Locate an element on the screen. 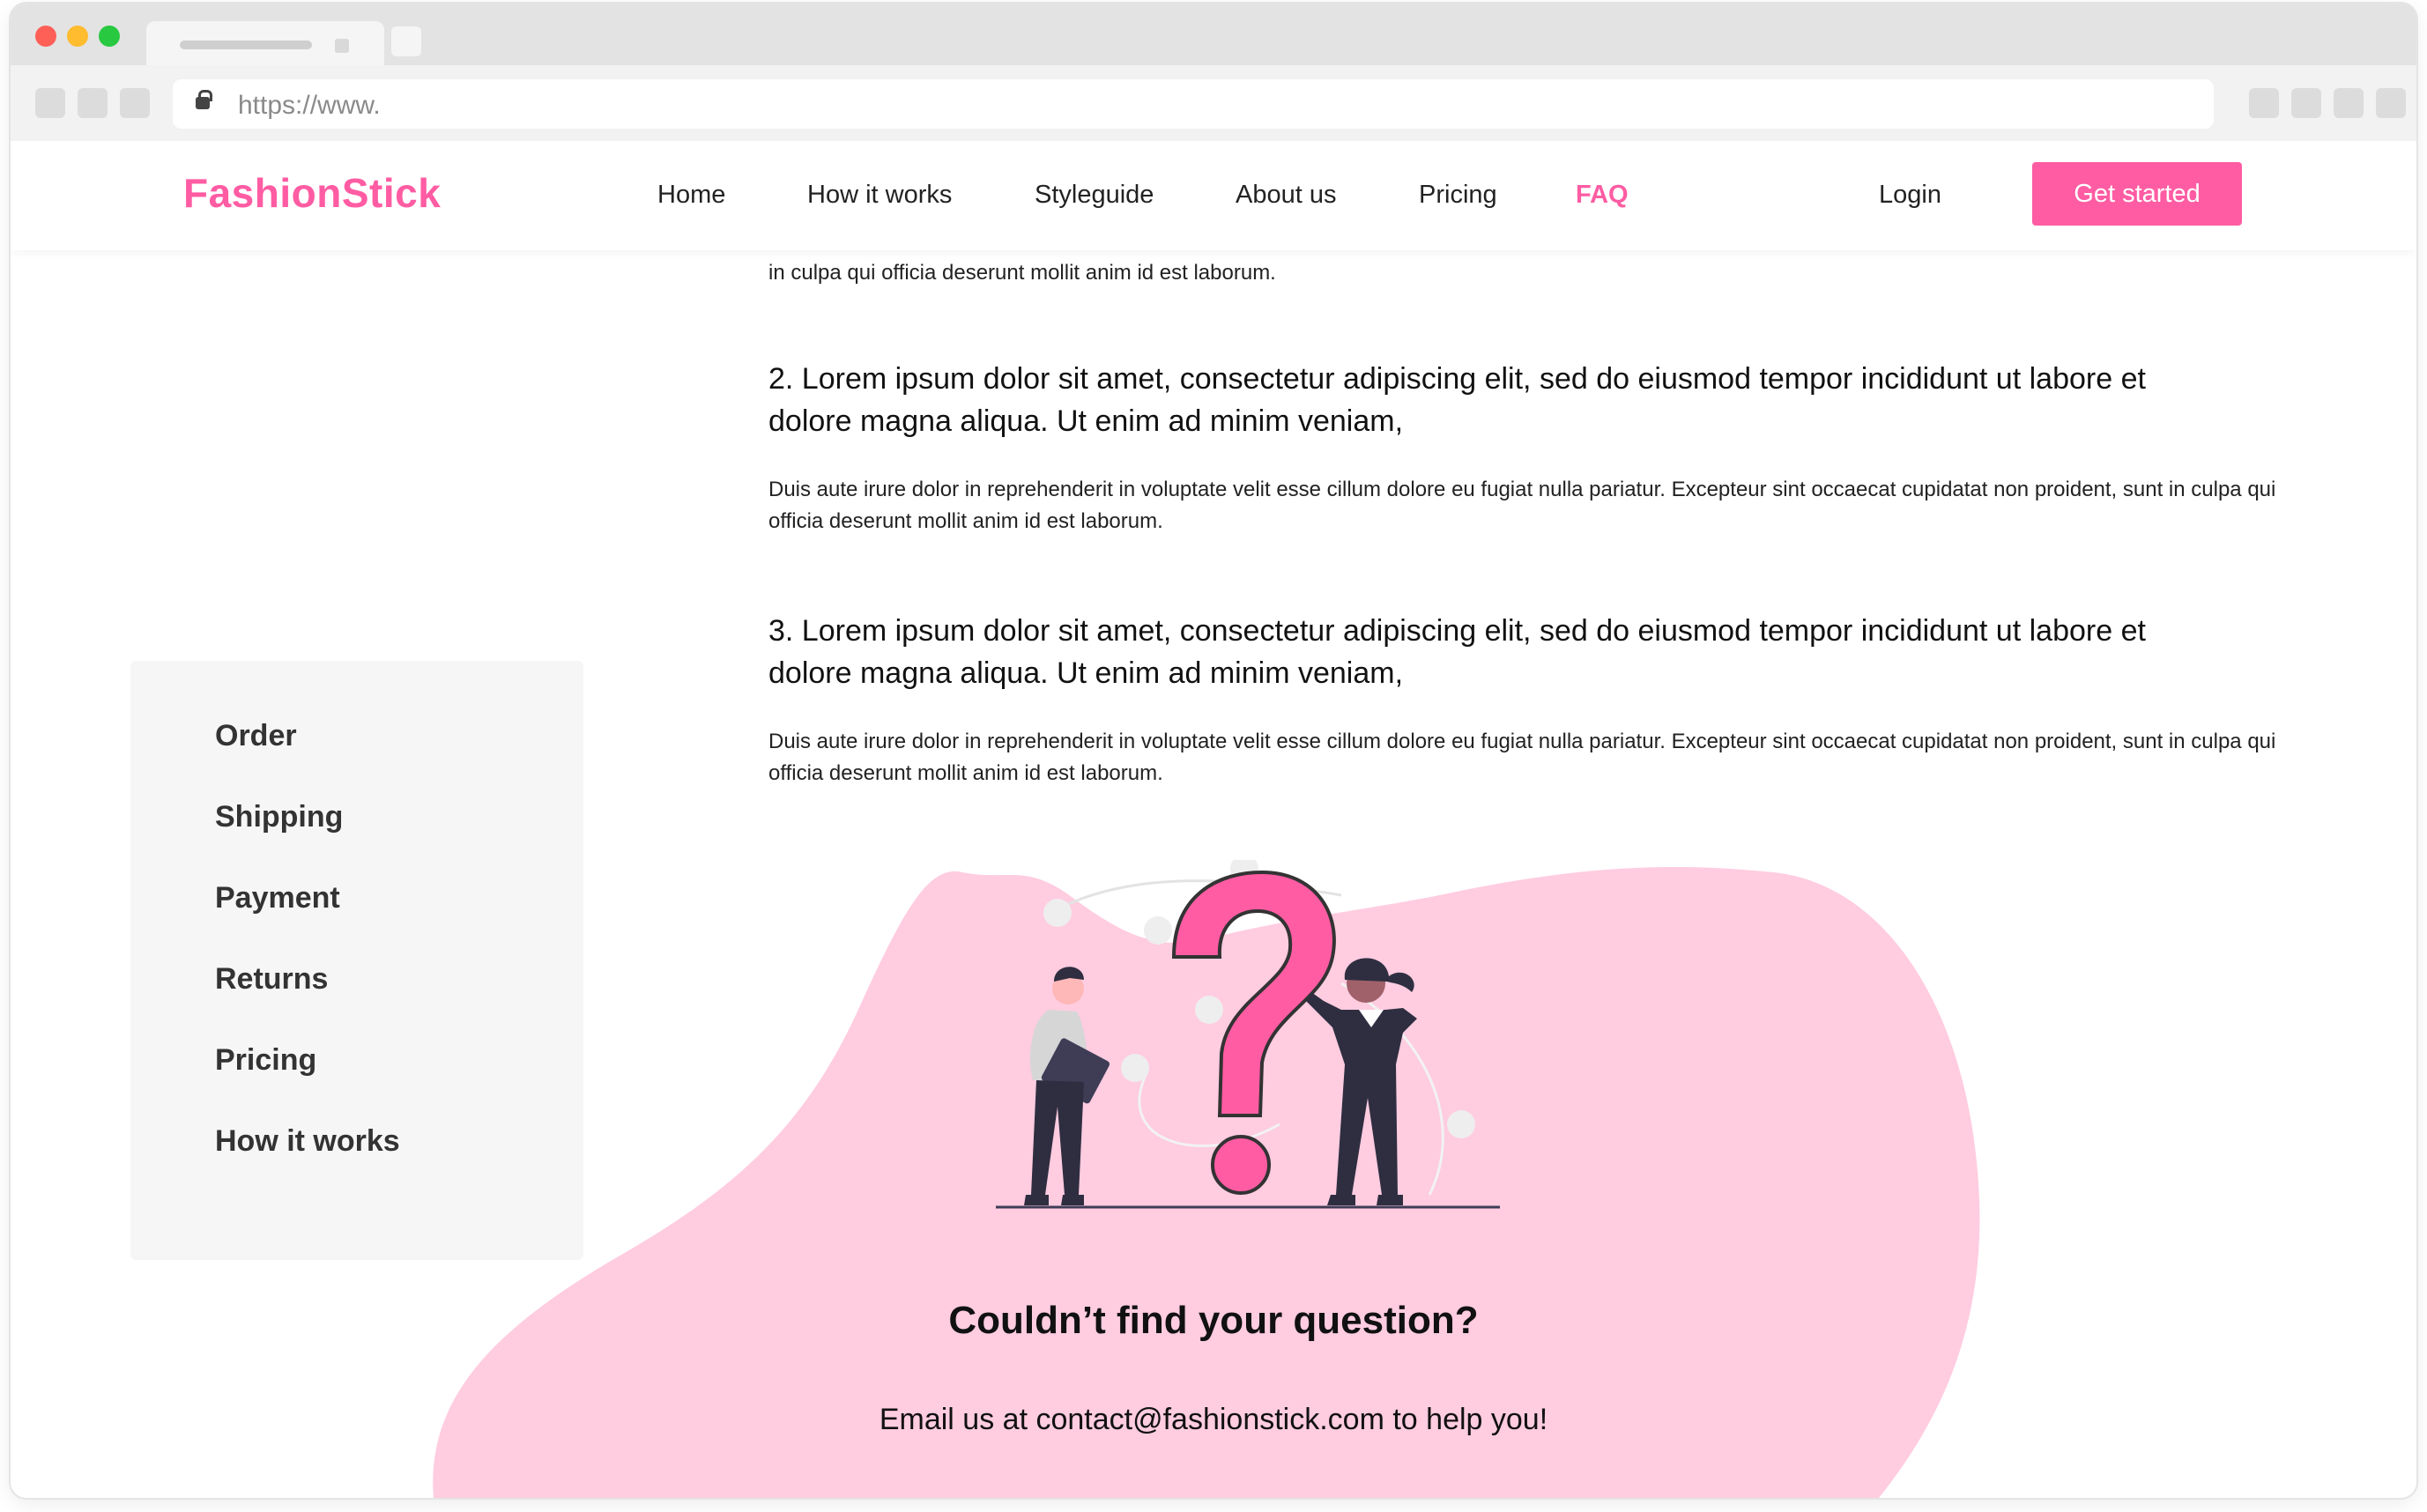  browser-chrome: https://www. is located at coordinates (1213, 72).